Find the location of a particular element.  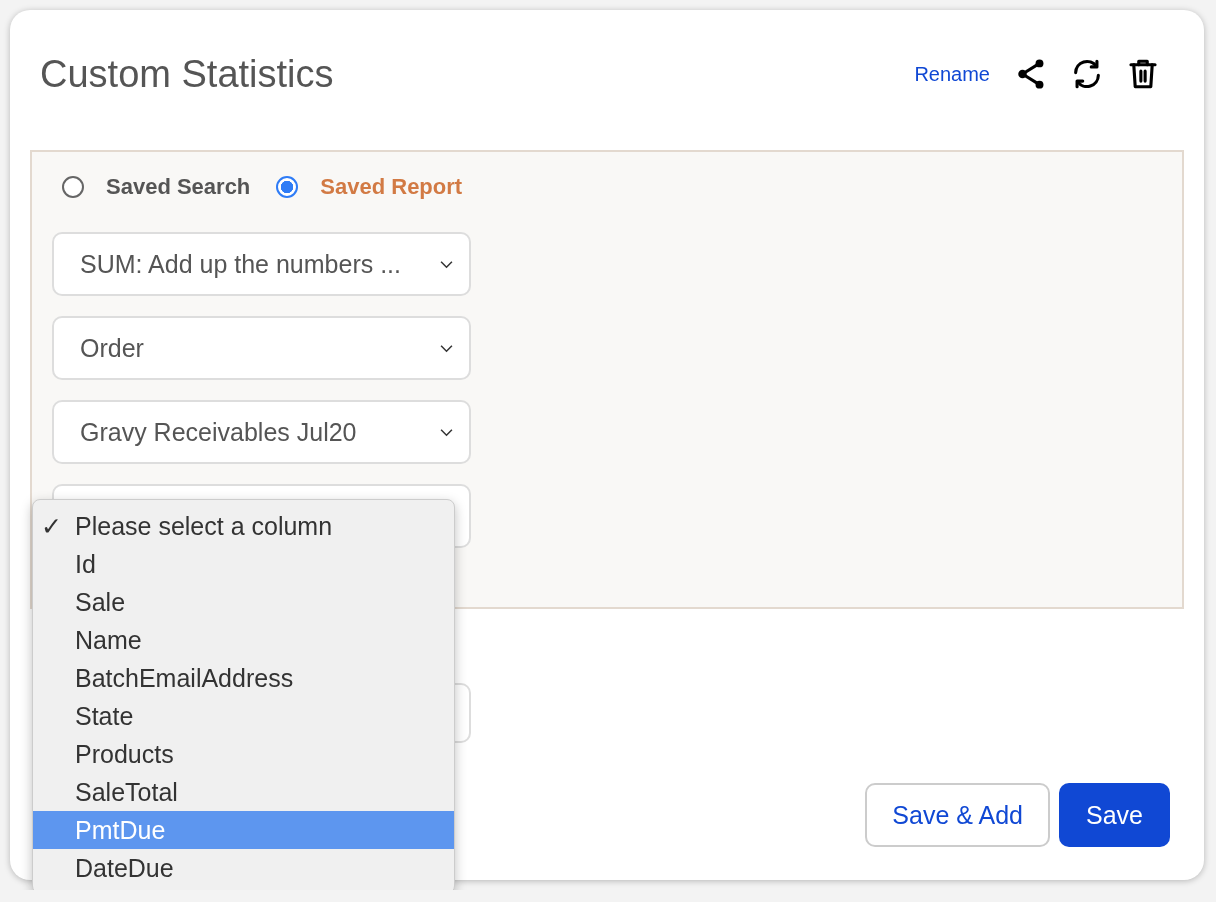

rename-link: Rename is located at coordinates (952, 74).